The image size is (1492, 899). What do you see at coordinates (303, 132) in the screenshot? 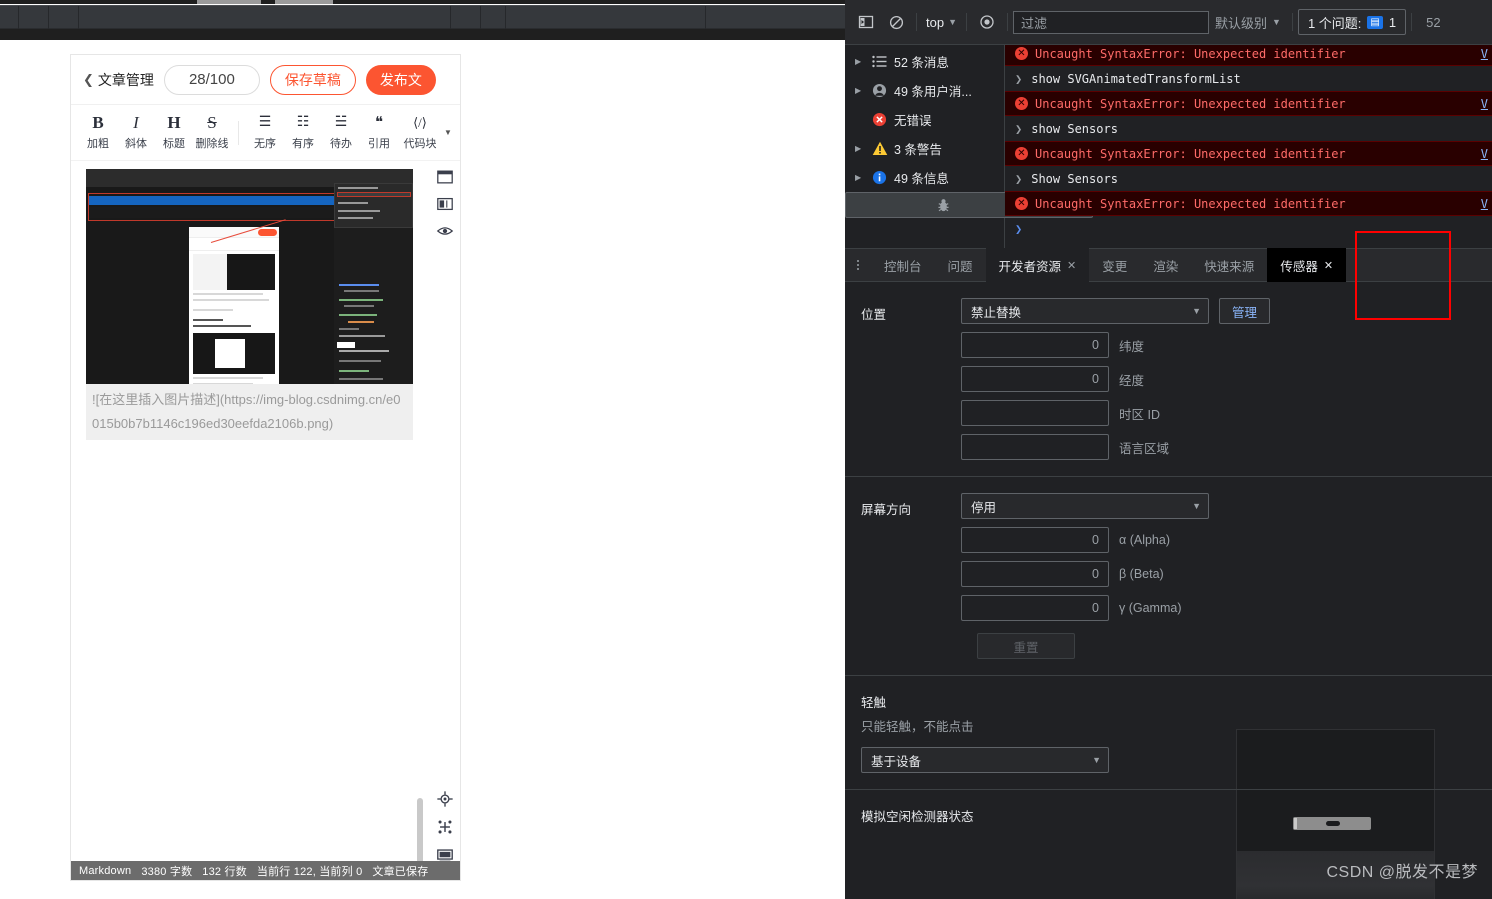
I see `toolbar-ordered-list: ☷ 有序` at bounding box center [303, 132].